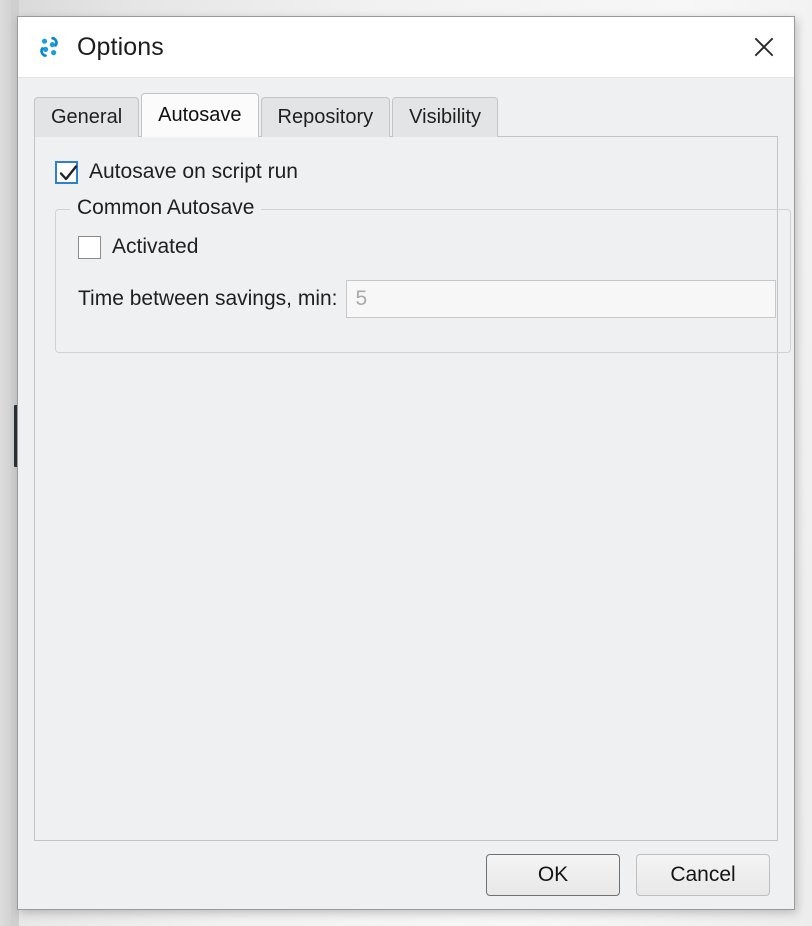 This screenshot has height=926, width=812. I want to click on dialog-title: Options, so click(120, 46).